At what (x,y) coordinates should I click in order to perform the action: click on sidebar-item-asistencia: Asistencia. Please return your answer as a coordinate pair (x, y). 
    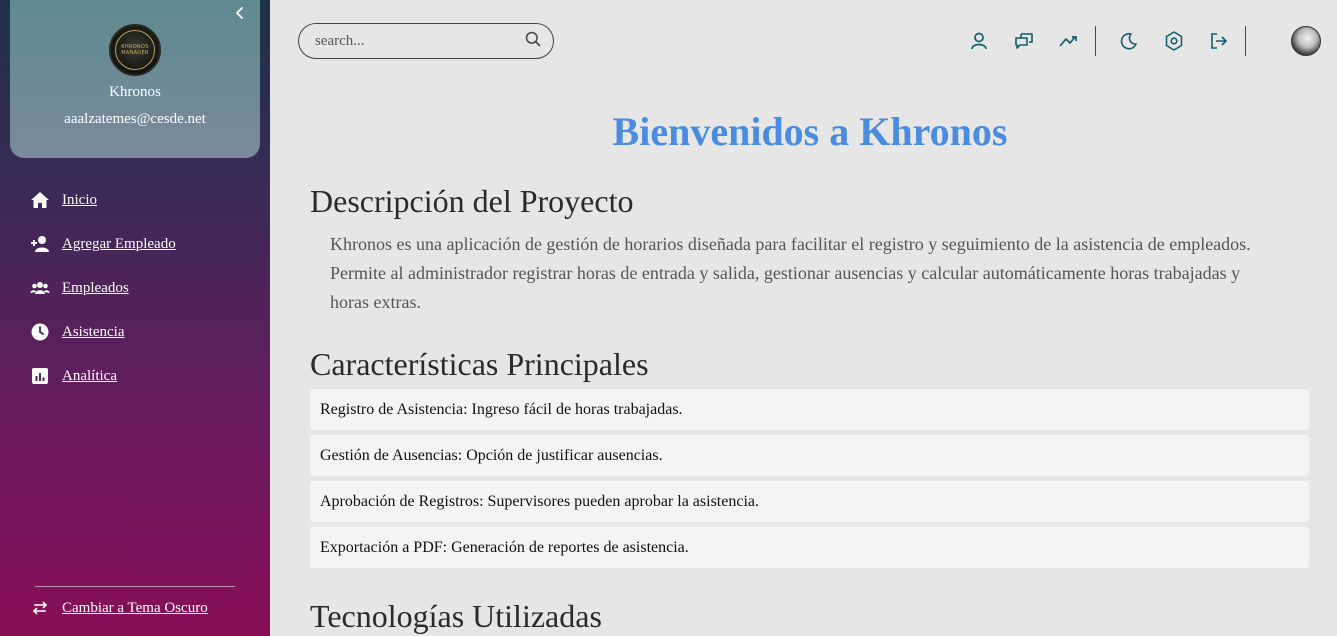
    Looking at the image, I should click on (135, 332).